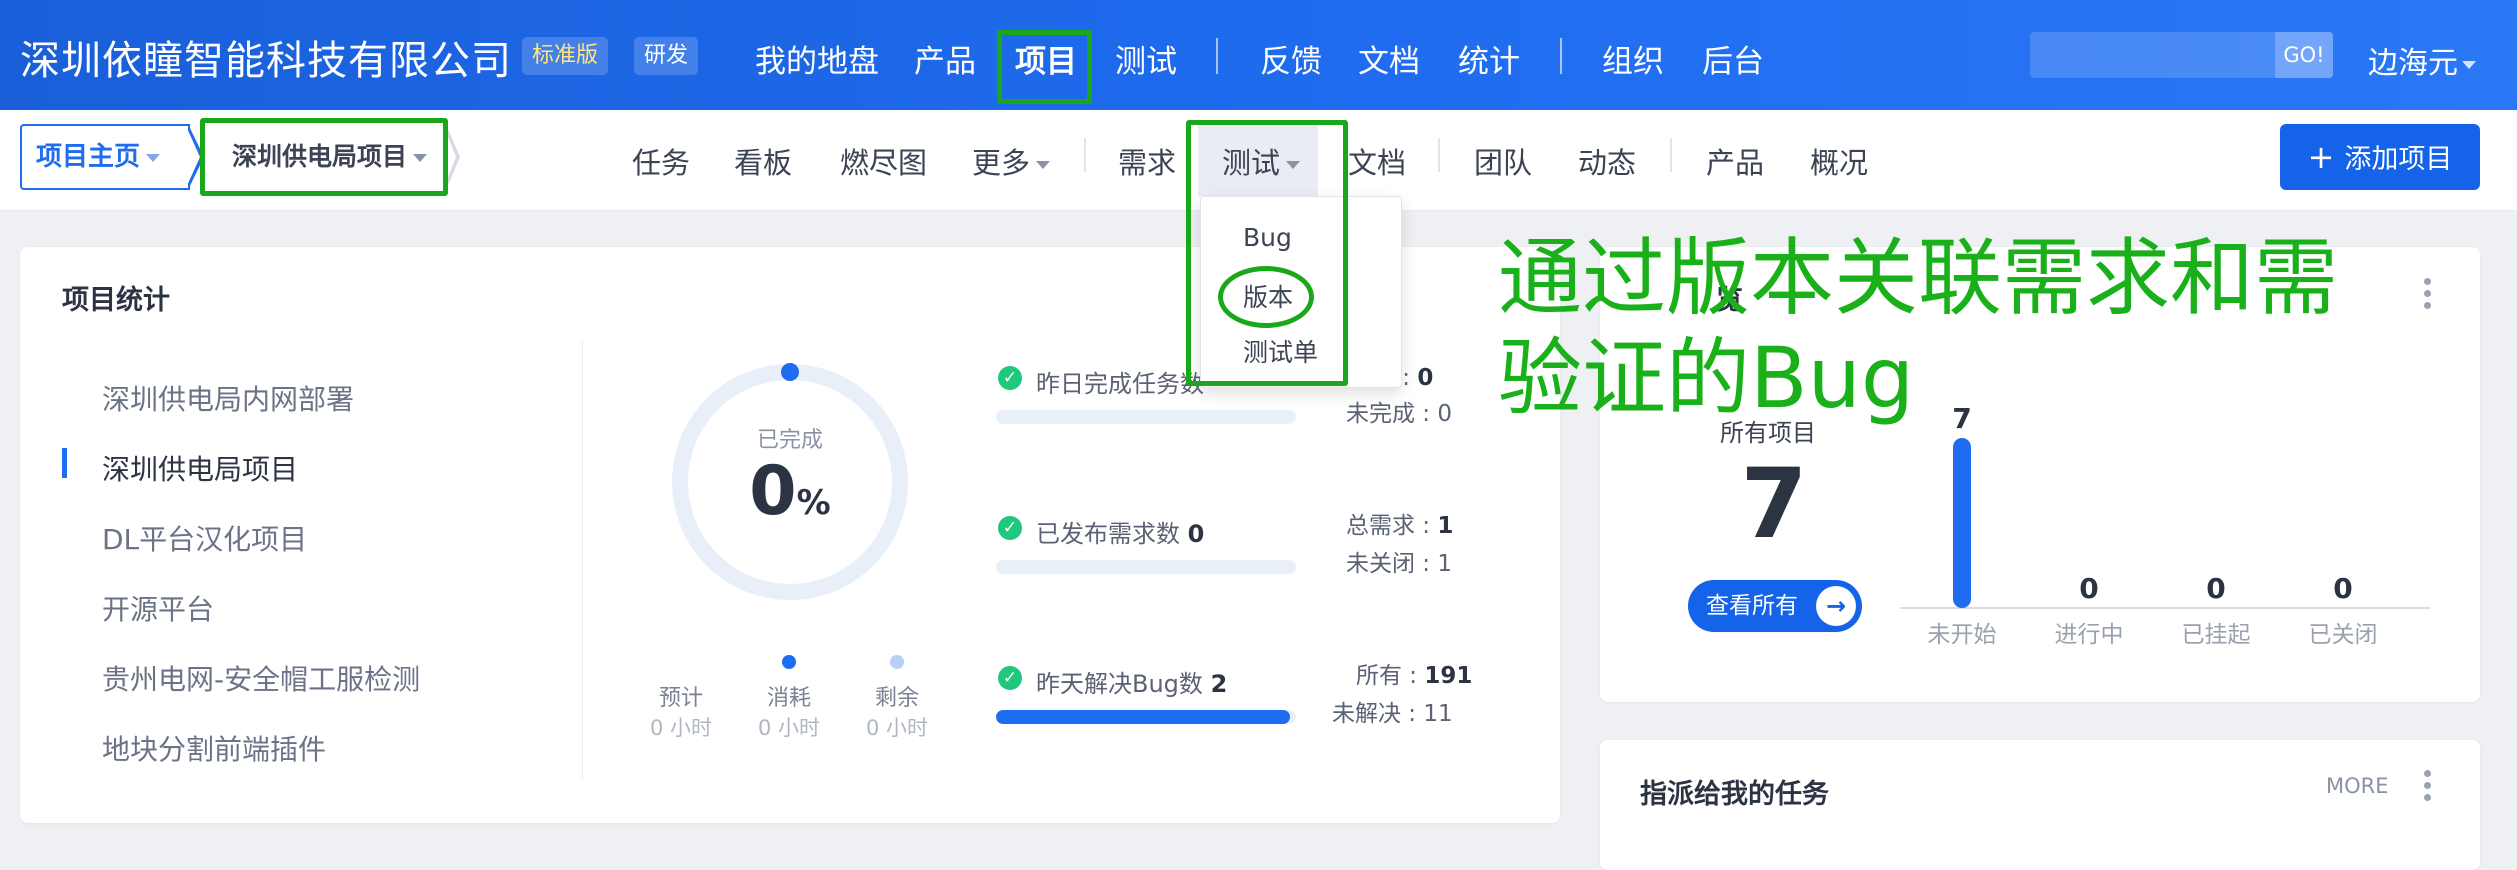  Describe the element at coordinates (1734, 794) in the screenshot. I see `assigned-tasks-title: 指派给我的任务` at that location.